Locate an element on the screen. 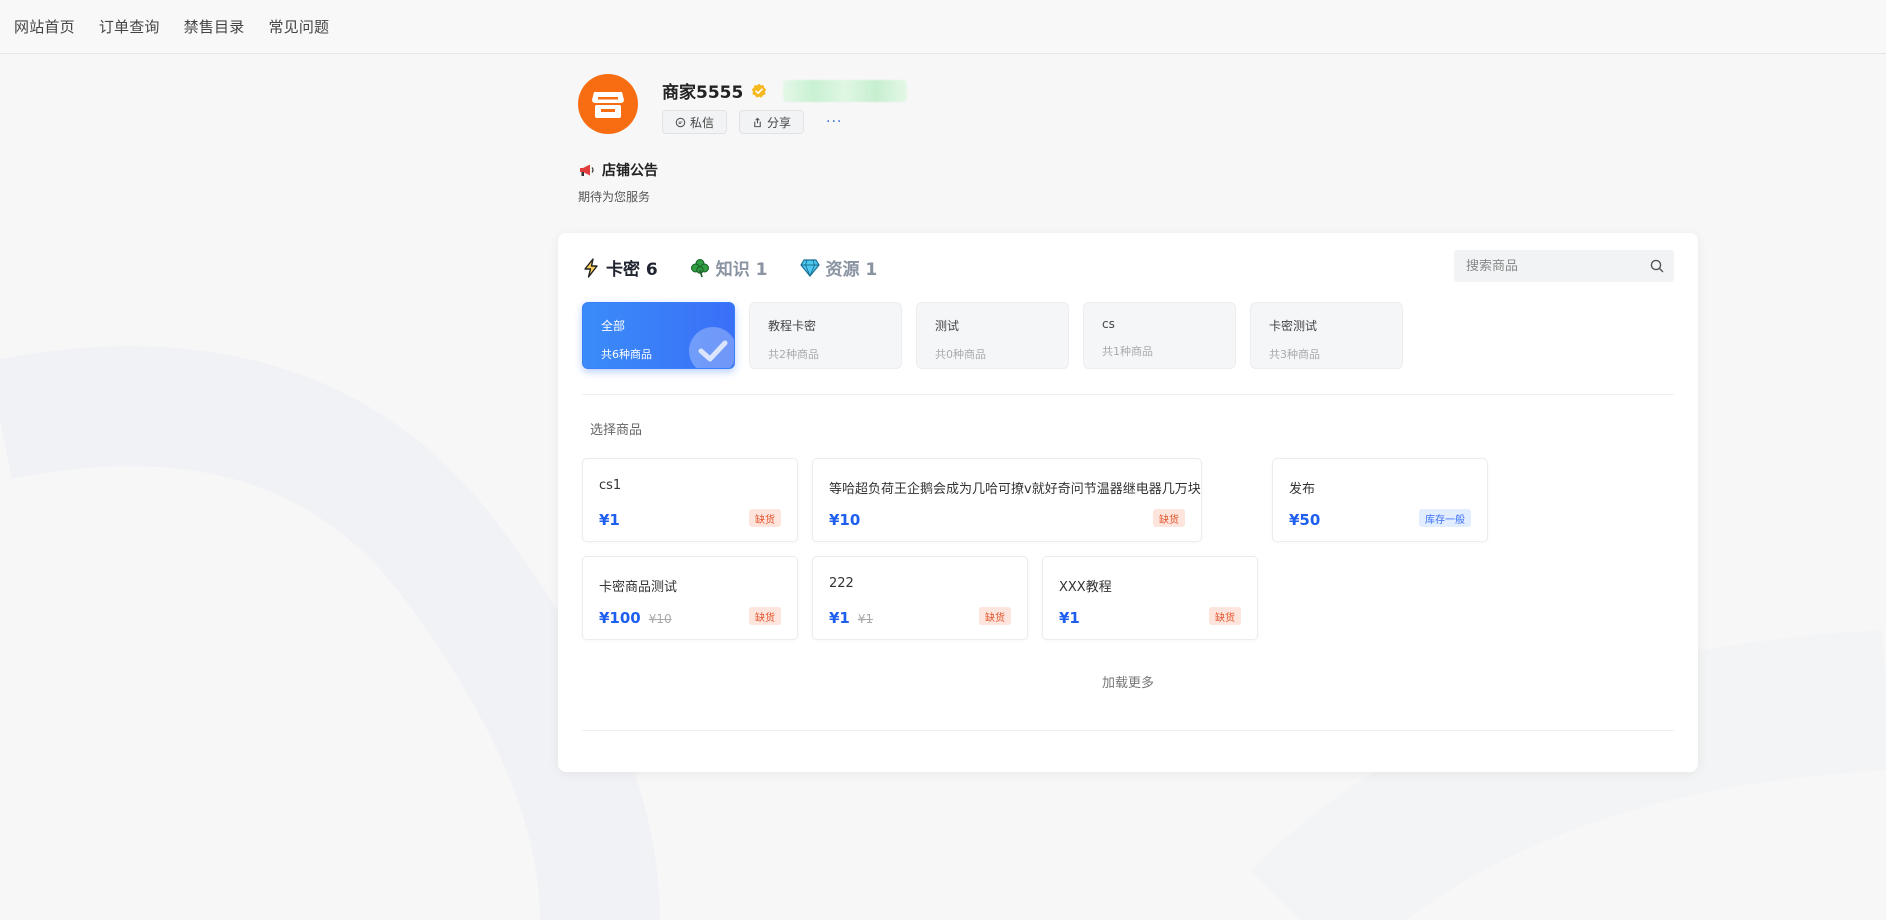 Image resolution: width=1886 pixels, height=920 pixels. category-name: 卡密测试 is located at coordinates (1293, 326).